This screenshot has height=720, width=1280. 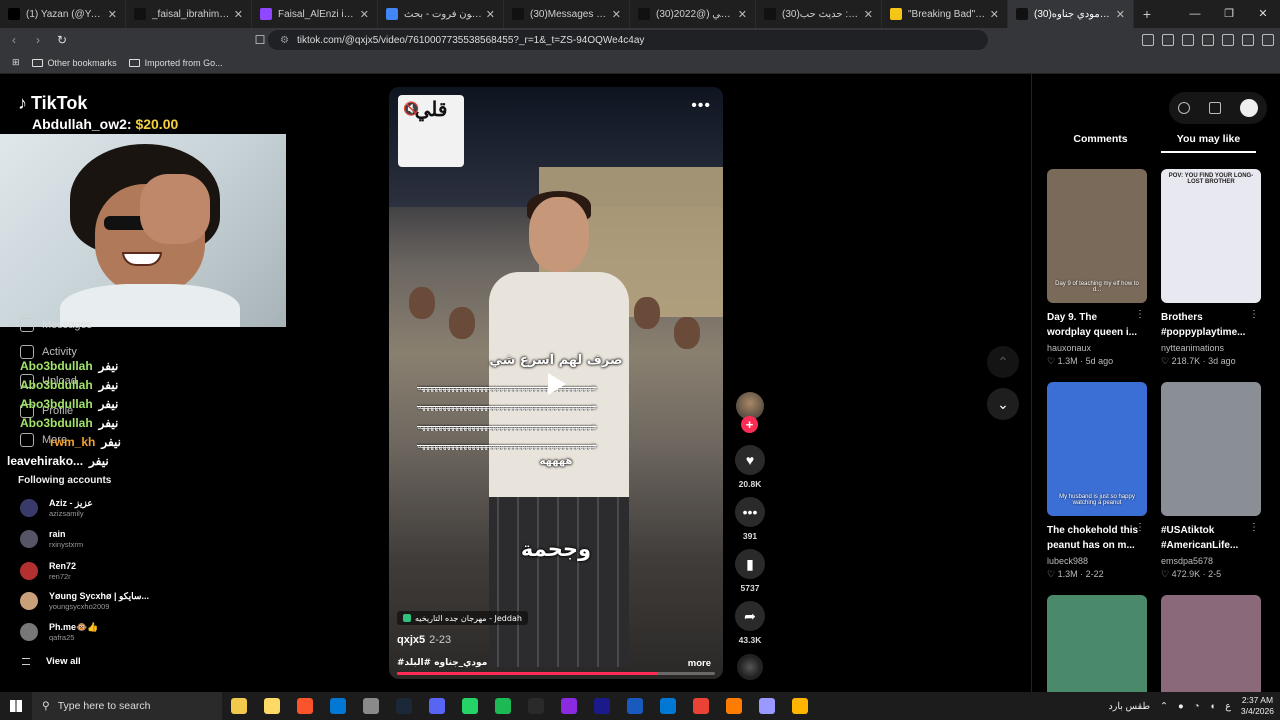 What do you see at coordinates (424, 640) in the screenshot?
I see `video-author: qxjx5 2-23` at bounding box center [424, 640].